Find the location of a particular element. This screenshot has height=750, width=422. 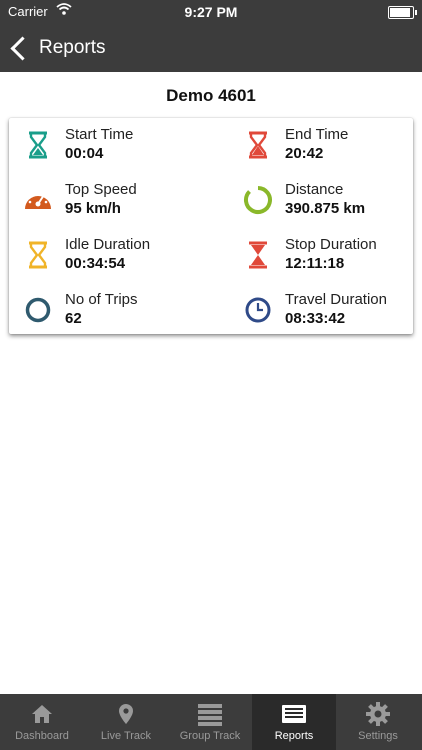

speedometer-icon is located at coordinates (38, 200).